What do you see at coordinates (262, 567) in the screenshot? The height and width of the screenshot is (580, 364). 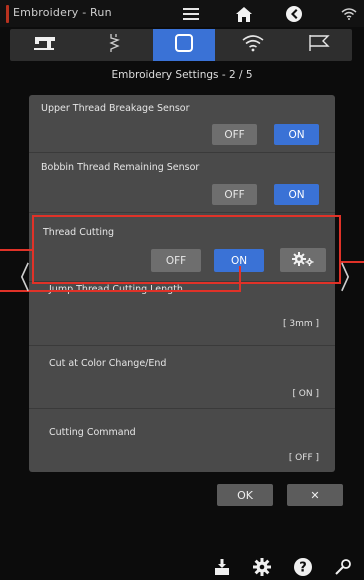 I see `settings-icon` at bounding box center [262, 567].